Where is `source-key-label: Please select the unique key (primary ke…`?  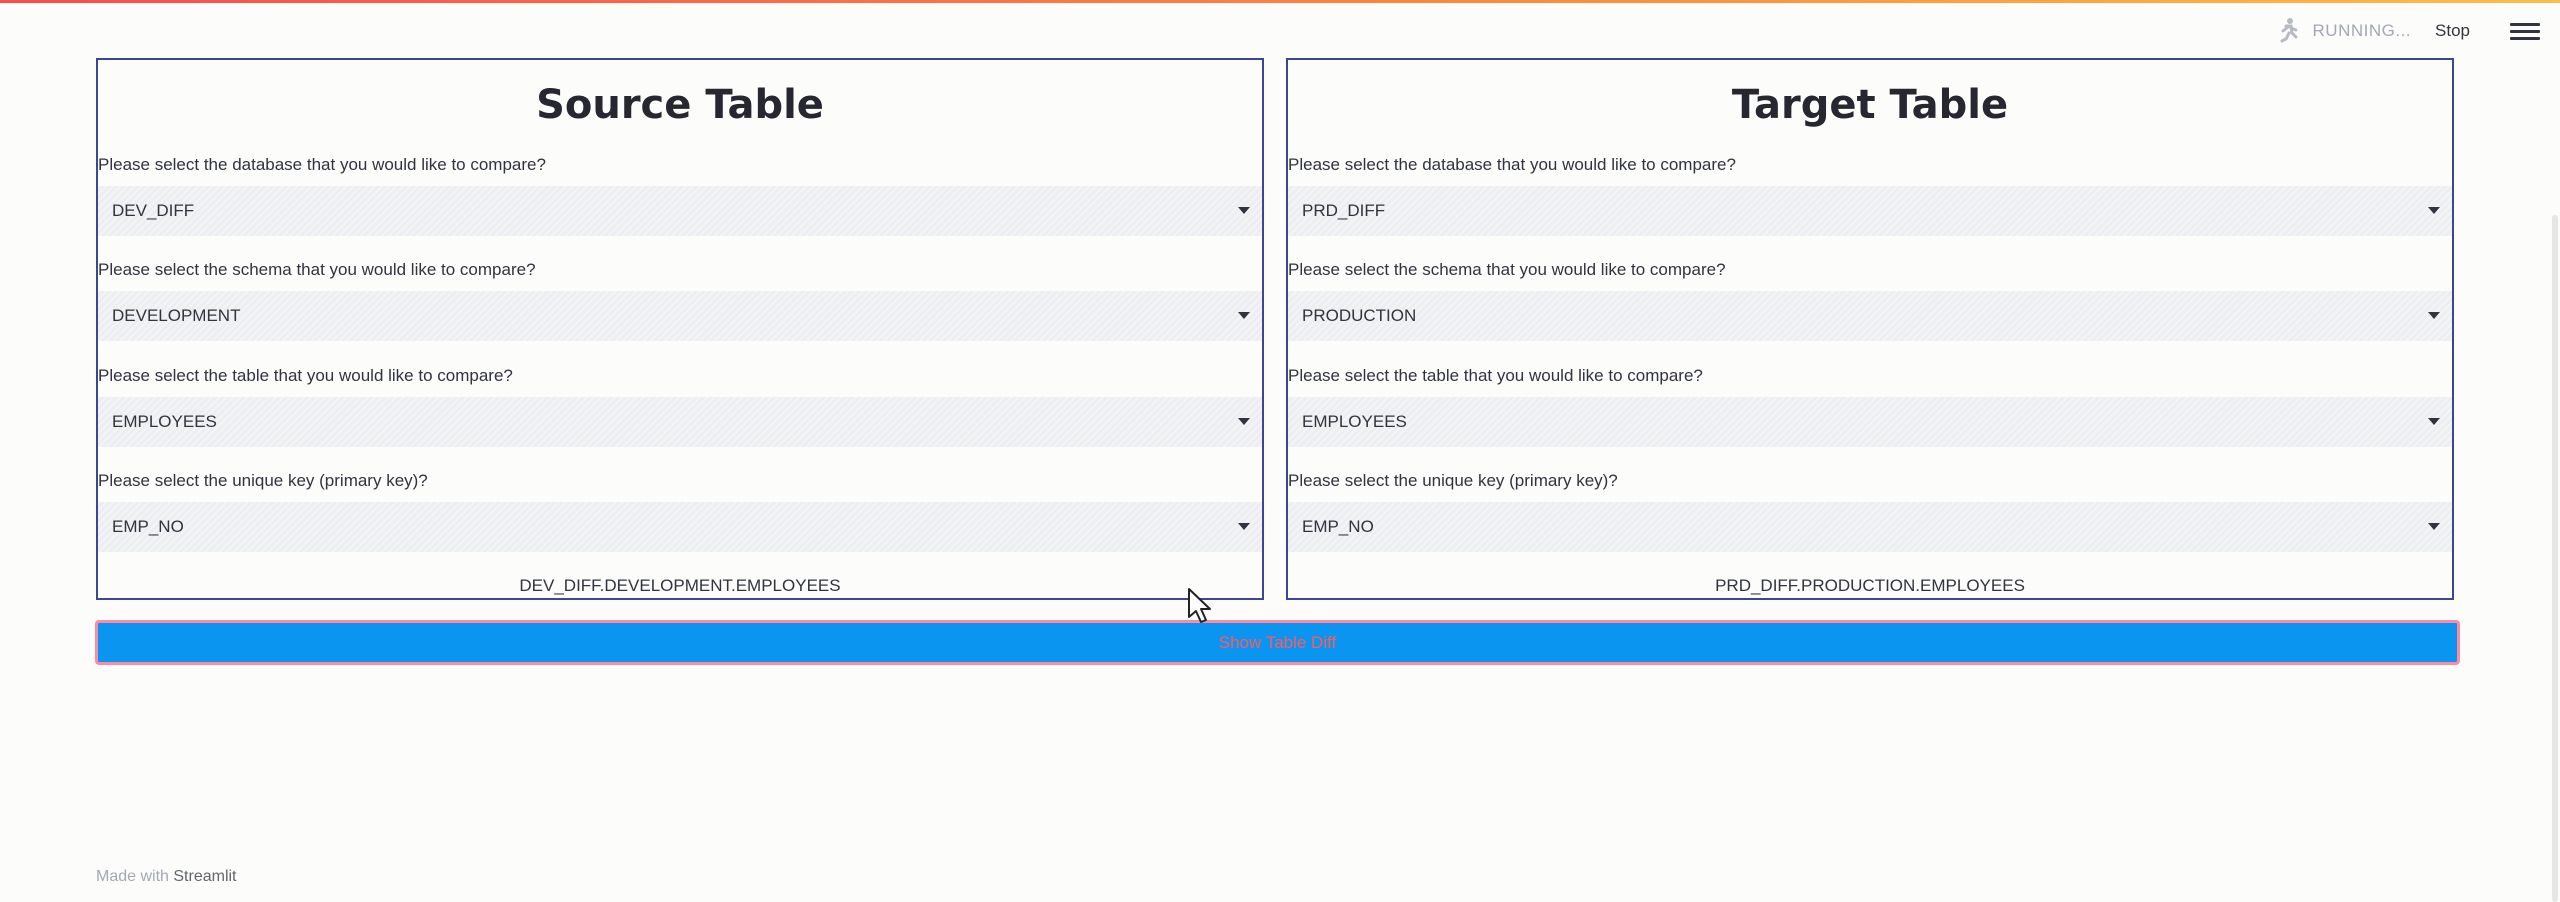
source-key-label: Please select the unique key (primary ke… is located at coordinates (263, 480).